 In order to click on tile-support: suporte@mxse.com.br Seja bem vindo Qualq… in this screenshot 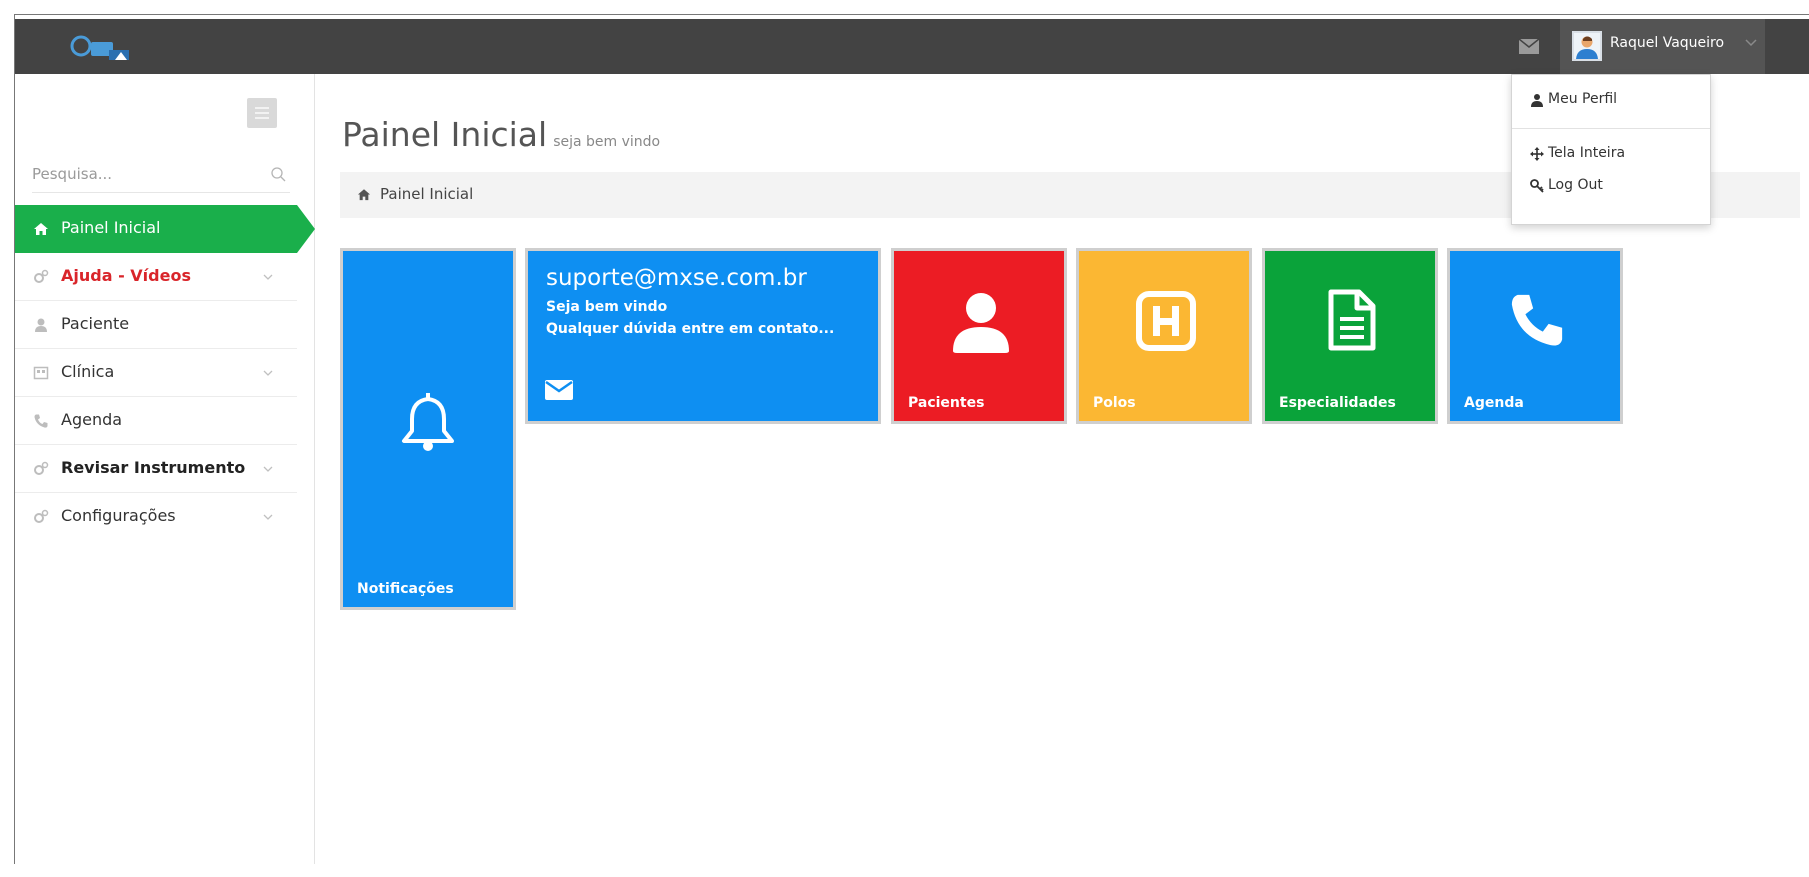, I will do `click(703, 336)`.